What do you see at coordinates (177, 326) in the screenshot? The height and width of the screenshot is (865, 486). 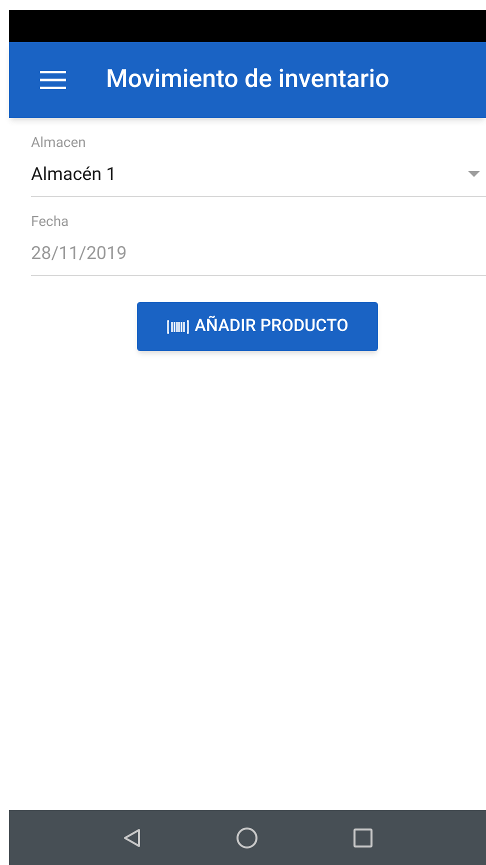 I see `barcode-icon` at bounding box center [177, 326].